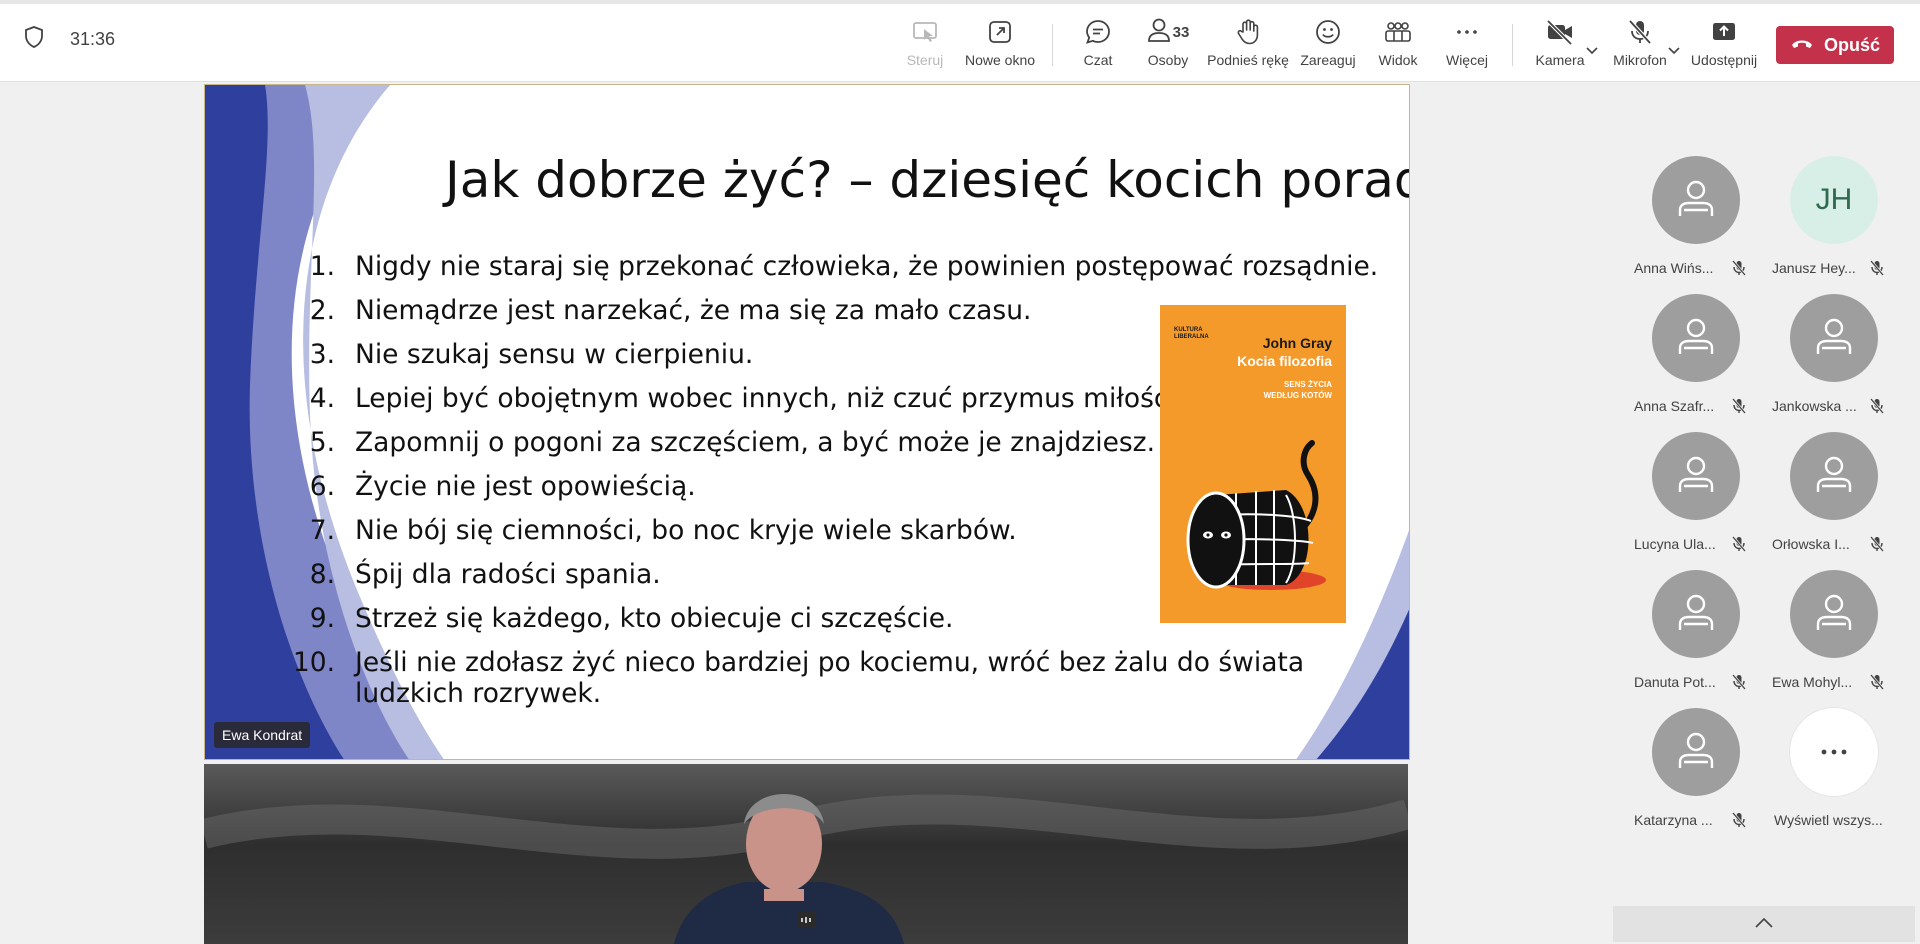 The image size is (1920, 944). What do you see at coordinates (1248, 60) in the screenshot?
I see `raise-hand-label: Podnieś rękę` at bounding box center [1248, 60].